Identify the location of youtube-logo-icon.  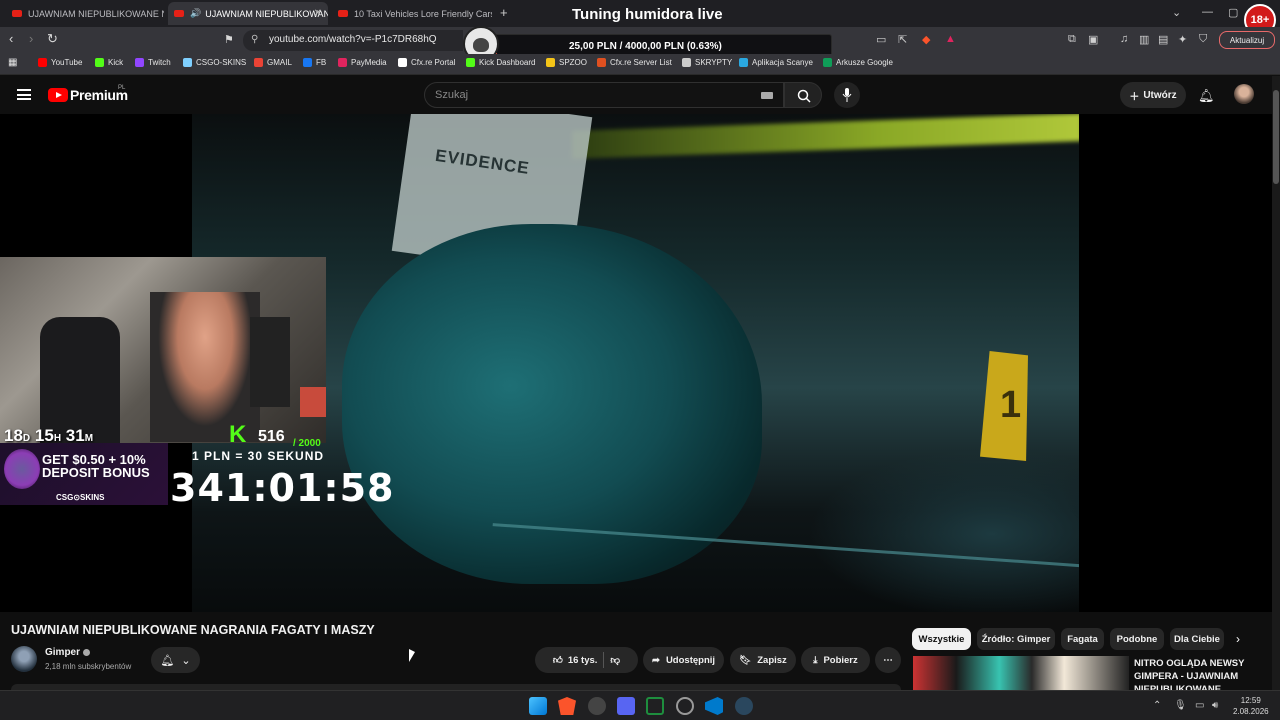
(58, 95).